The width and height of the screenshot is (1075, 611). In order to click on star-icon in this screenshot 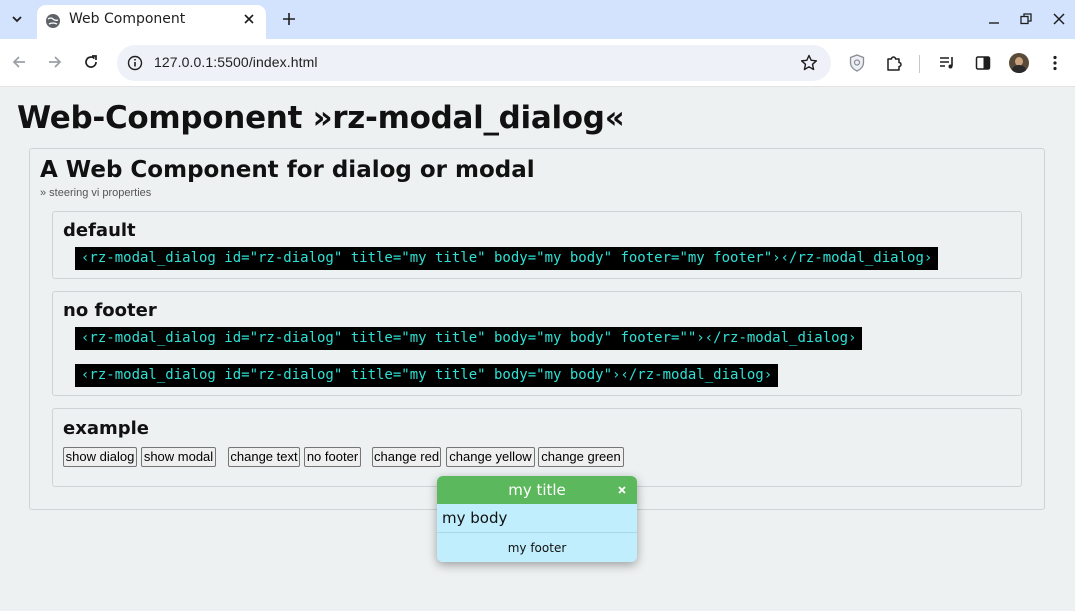, I will do `click(809, 62)`.